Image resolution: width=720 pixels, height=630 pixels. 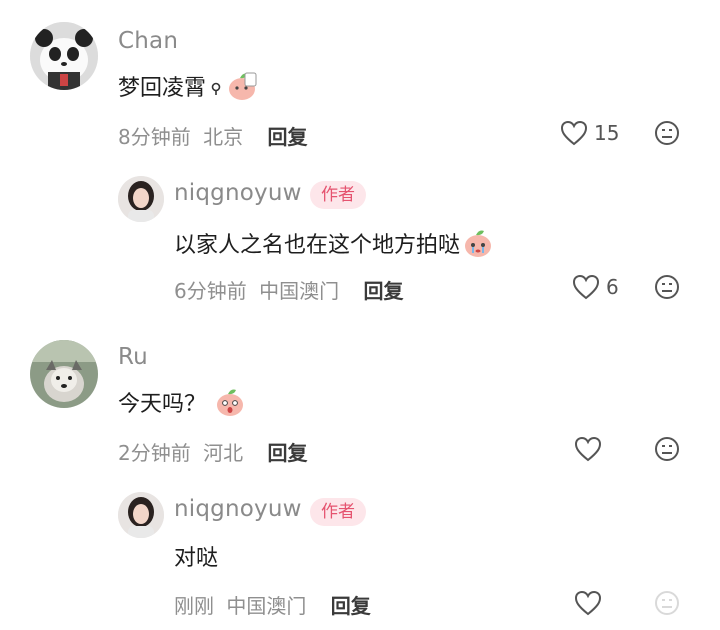 I want to click on comment-meta: 2分钟前 河北 回复, so click(x=212, y=451).